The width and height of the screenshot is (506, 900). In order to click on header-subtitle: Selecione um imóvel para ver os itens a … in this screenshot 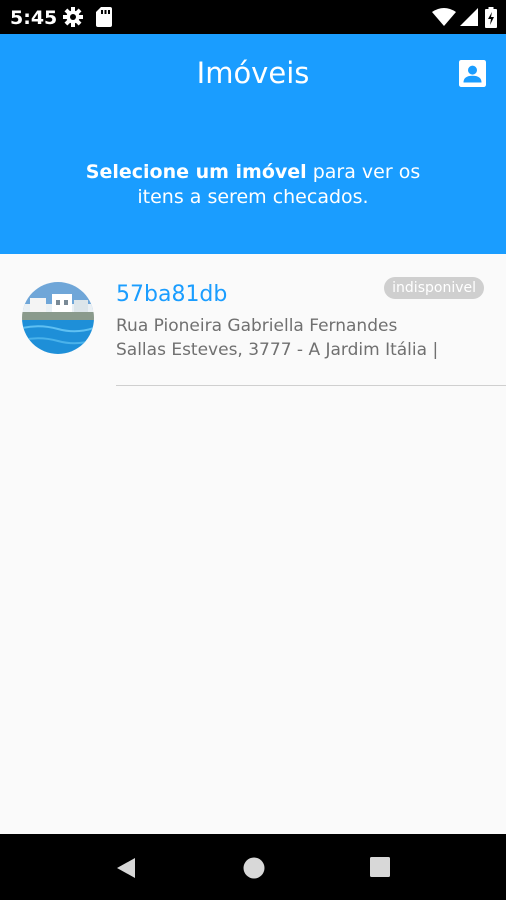, I will do `click(253, 185)`.